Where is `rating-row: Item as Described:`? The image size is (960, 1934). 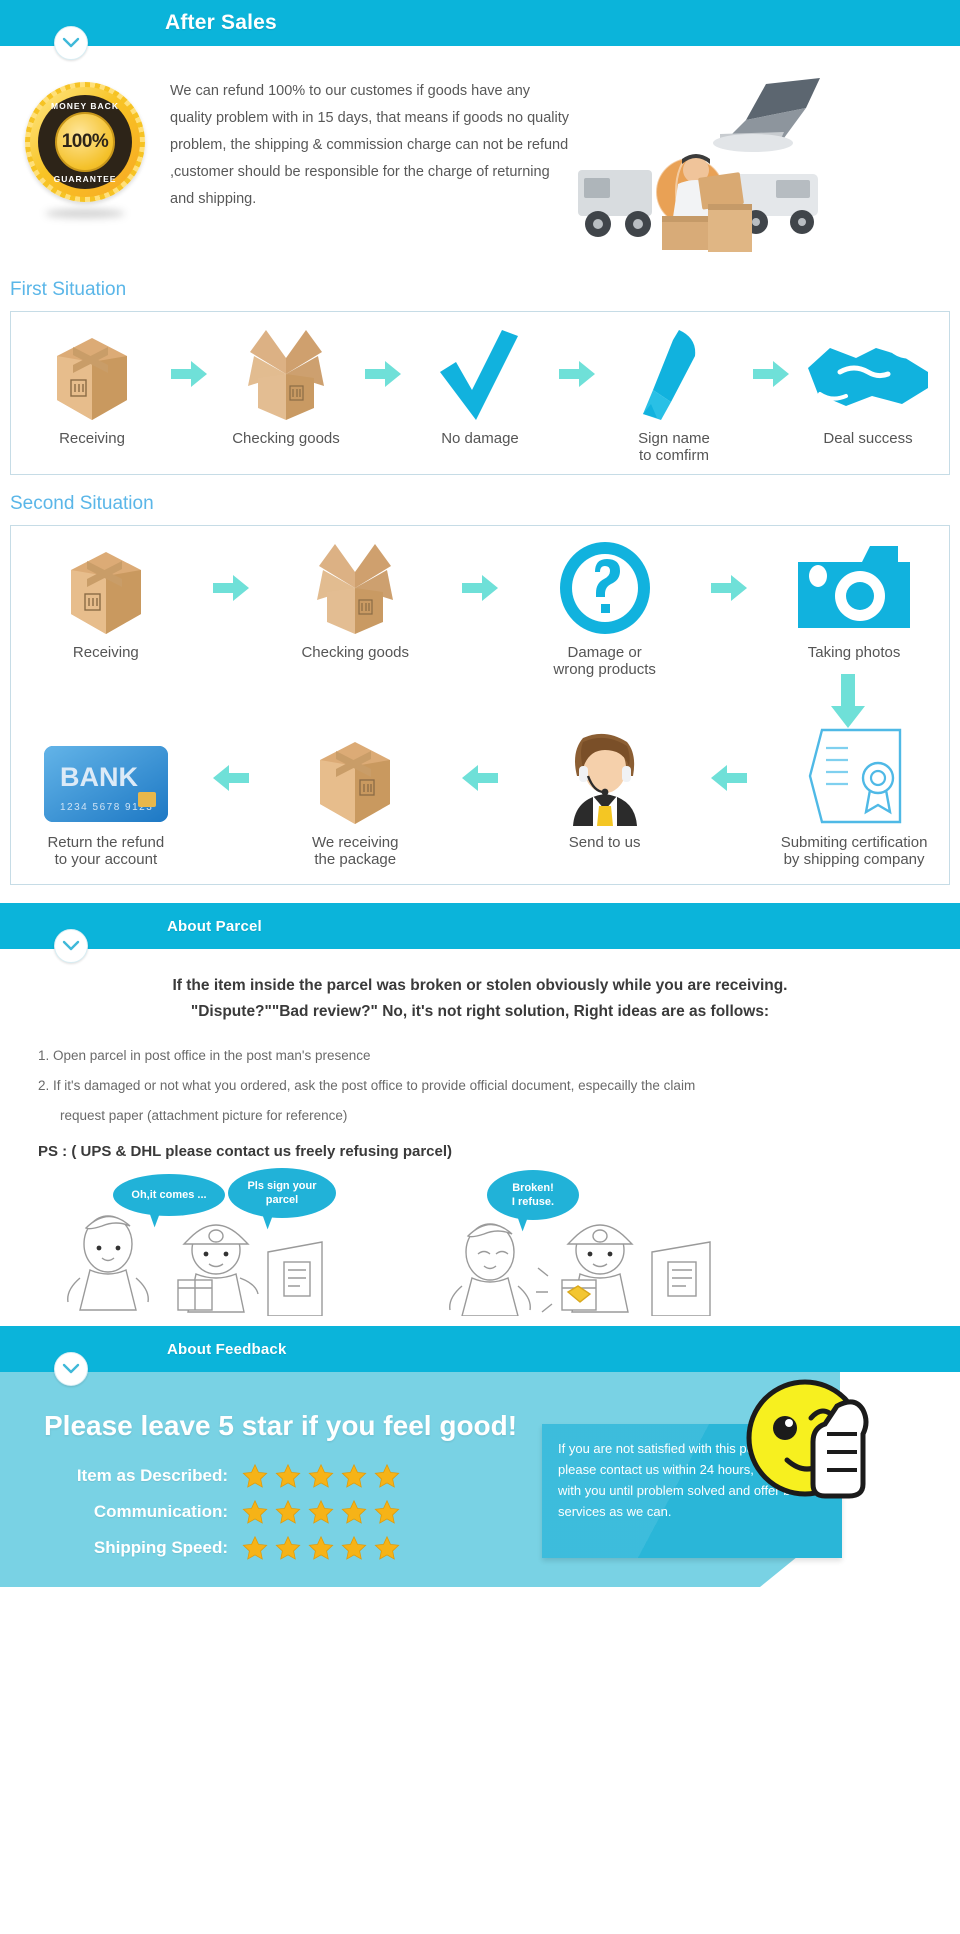 rating-row: Item as Described: is located at coordinates (222, 1476).